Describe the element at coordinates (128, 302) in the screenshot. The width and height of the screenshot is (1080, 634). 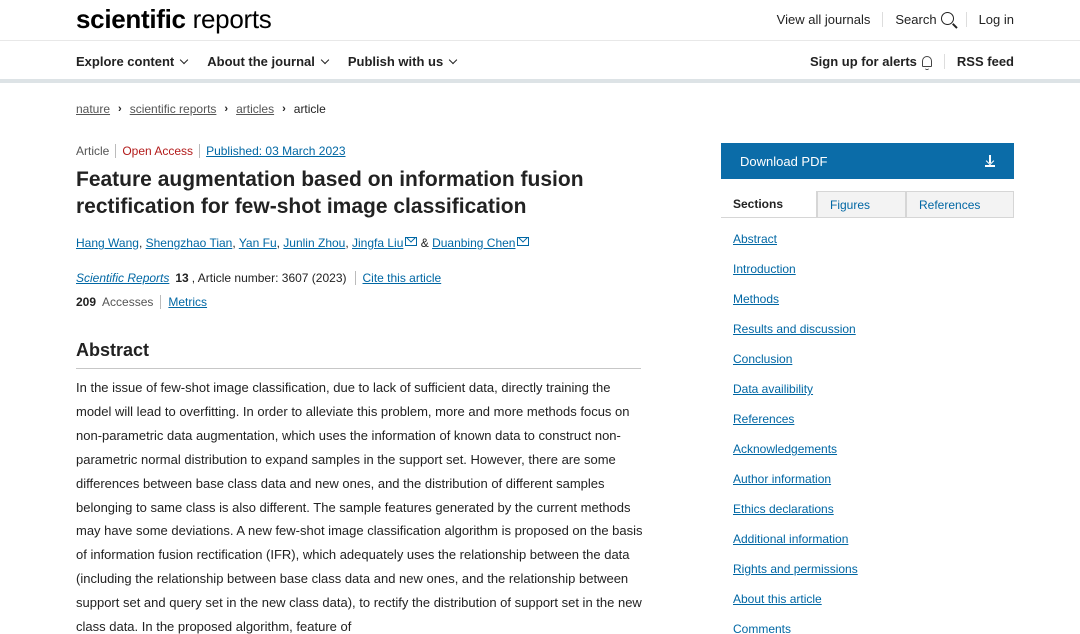
I see `accesses-label: Accesses` at that location.